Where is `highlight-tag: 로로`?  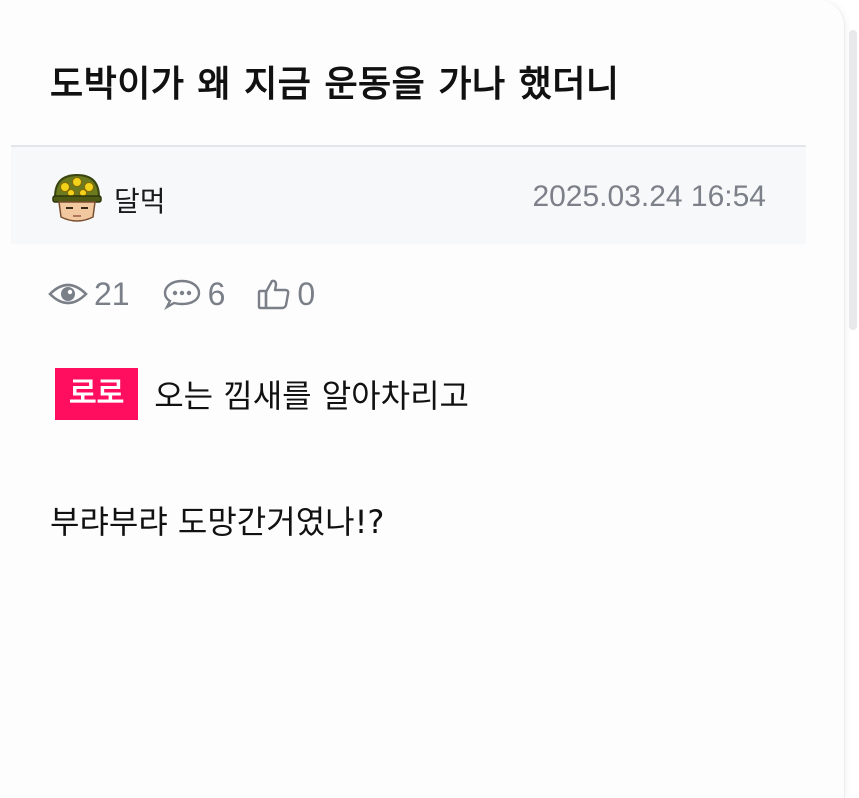
highlight-tag: 로로 is located at coordinates (97, 394).